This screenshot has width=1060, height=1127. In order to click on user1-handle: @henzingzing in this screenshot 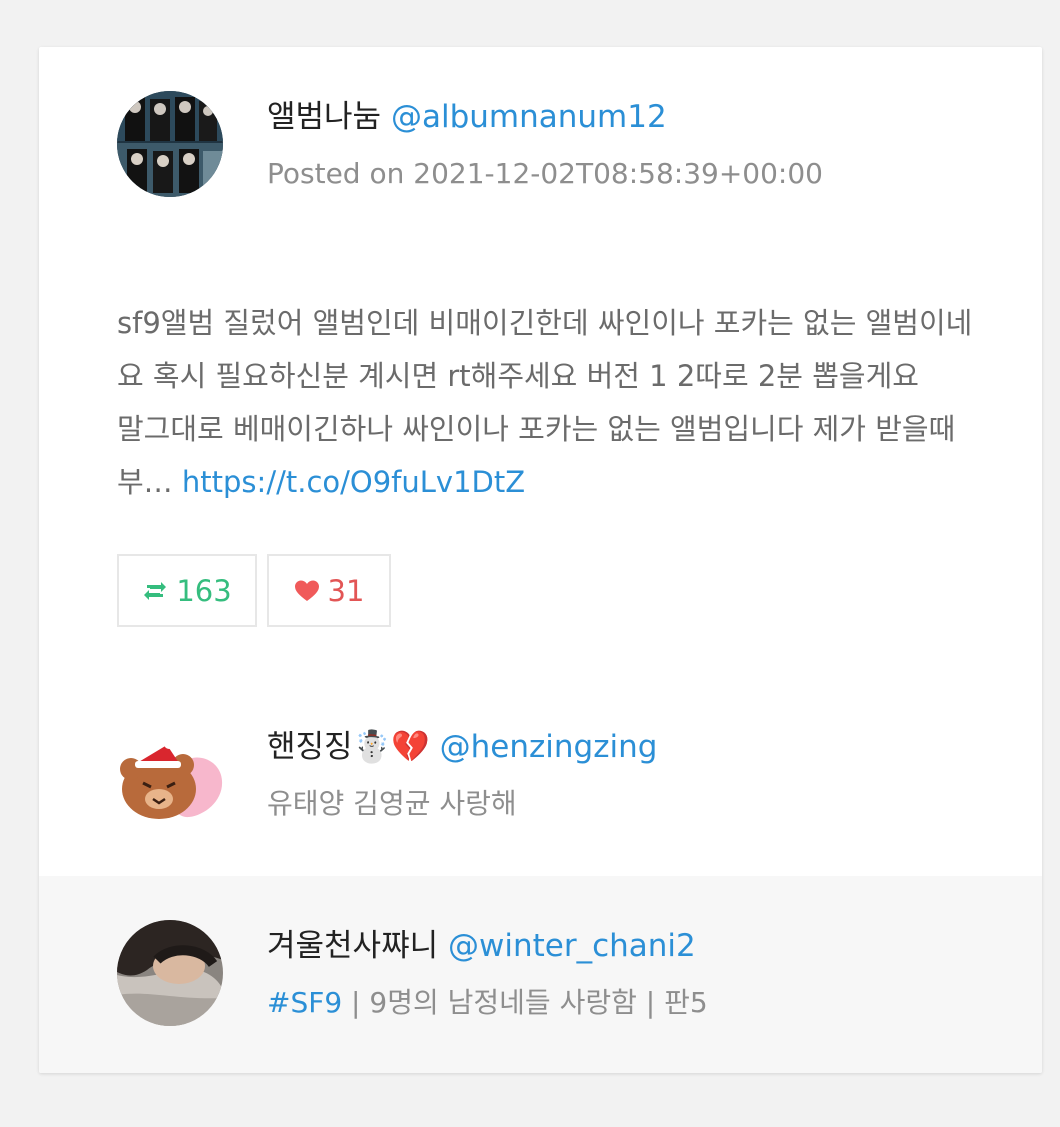, I will do `click(549, 747)`.